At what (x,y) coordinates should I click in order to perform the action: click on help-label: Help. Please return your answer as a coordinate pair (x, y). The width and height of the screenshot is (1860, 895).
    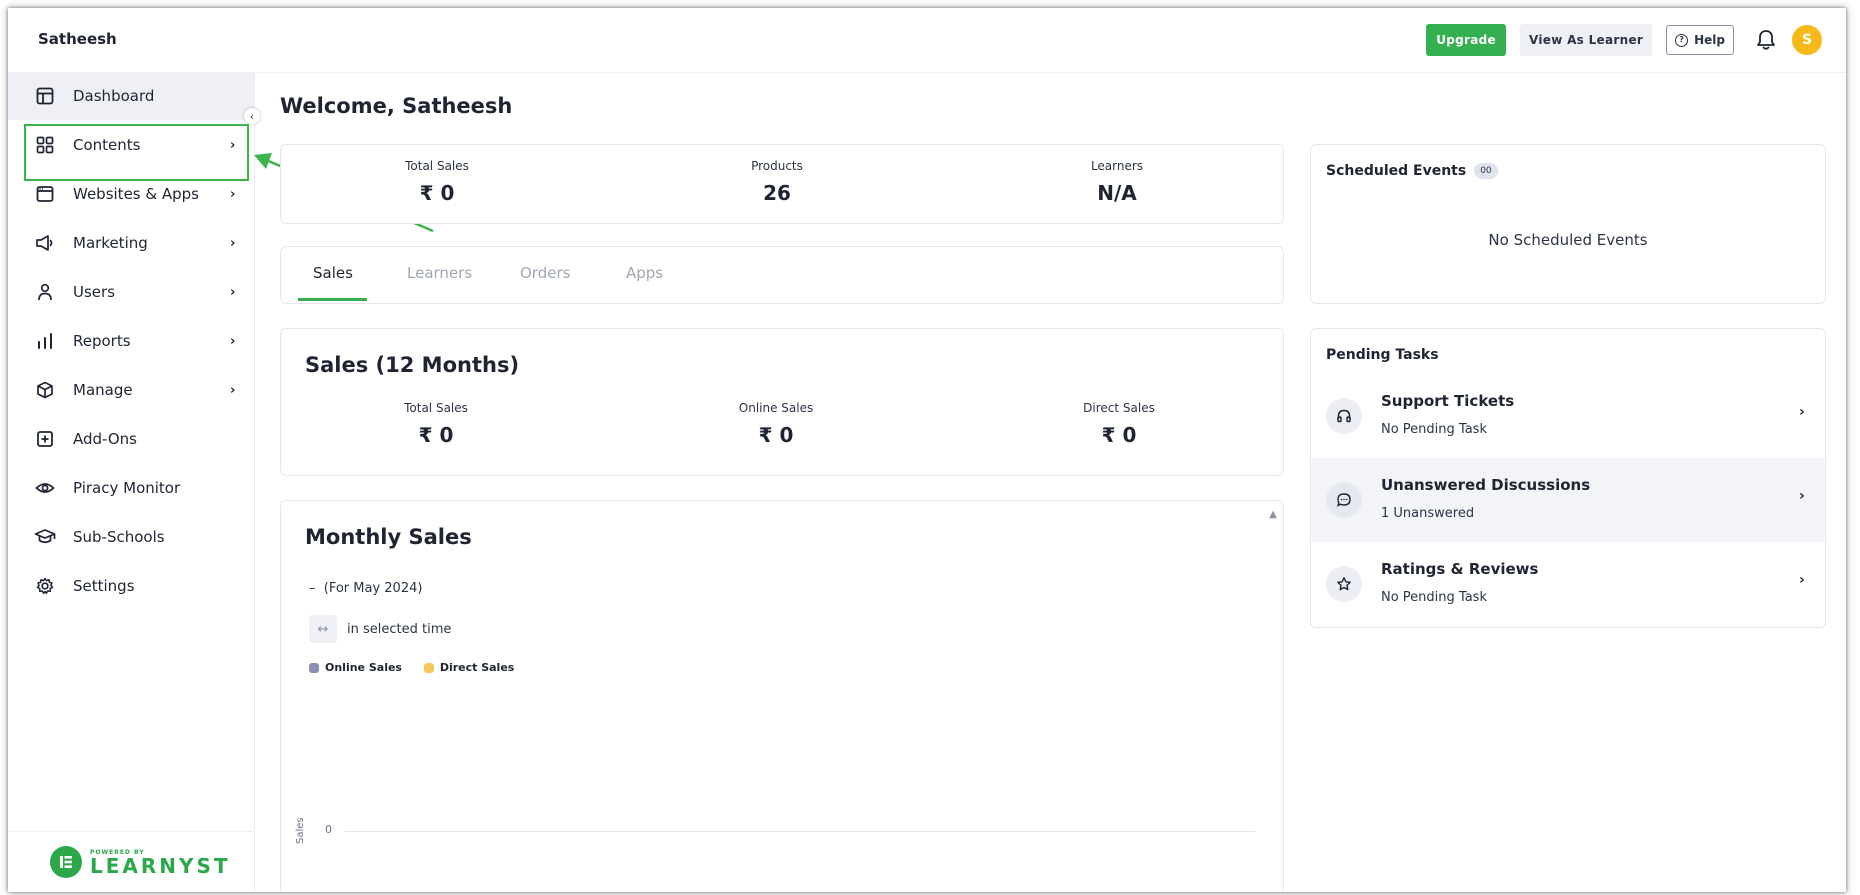
    Looking at the image, I should click on (1709, 40).